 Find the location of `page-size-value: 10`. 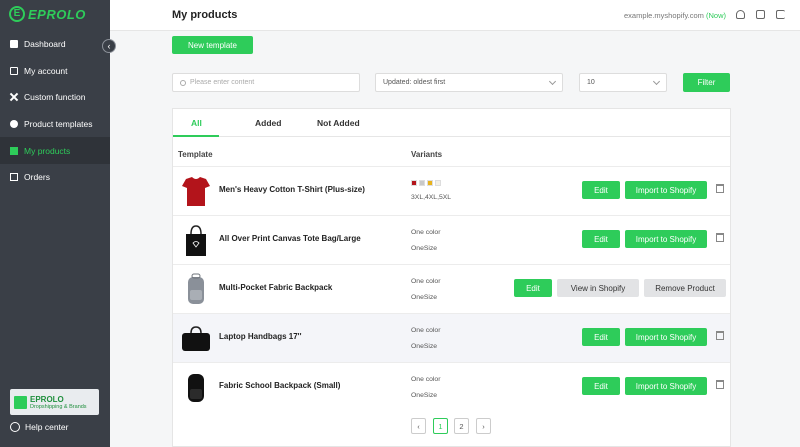

page-size-value: 10 is located at coordinates (591, 82).